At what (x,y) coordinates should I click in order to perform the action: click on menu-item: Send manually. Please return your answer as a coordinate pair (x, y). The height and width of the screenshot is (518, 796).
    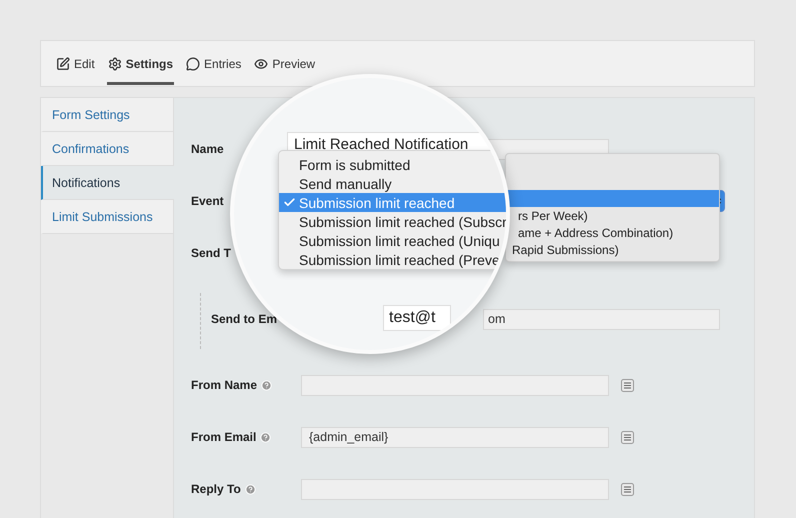
    Looking at the image, I should click on (392, 183).